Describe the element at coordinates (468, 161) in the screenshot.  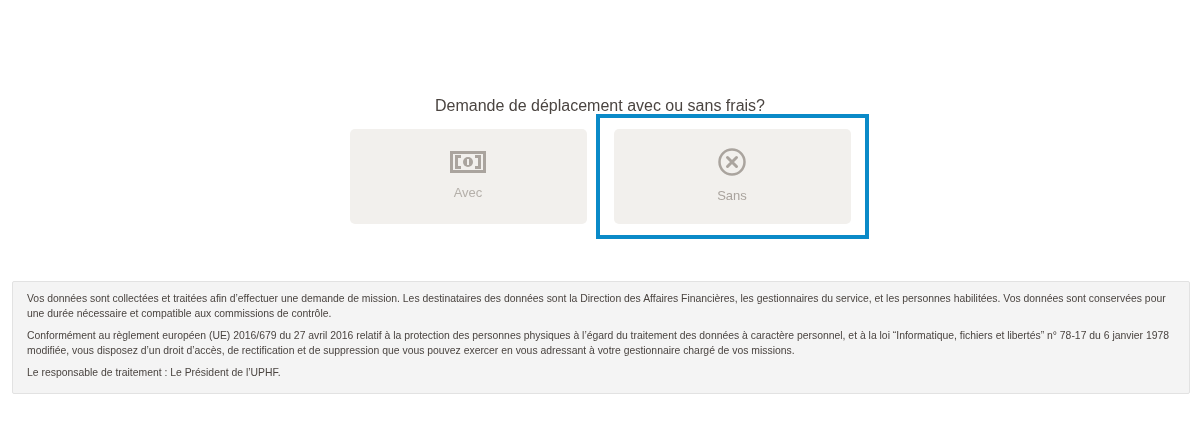
I see `banknote-icon` at that location.